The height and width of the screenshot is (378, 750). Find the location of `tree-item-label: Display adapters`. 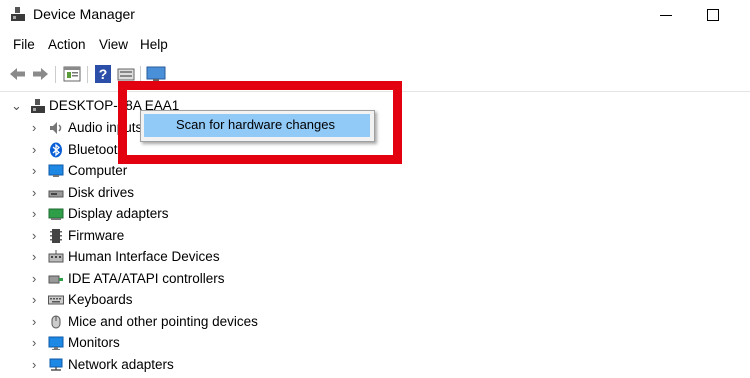

tree-item-label: Display adapters is located at coordinates (118, 213).